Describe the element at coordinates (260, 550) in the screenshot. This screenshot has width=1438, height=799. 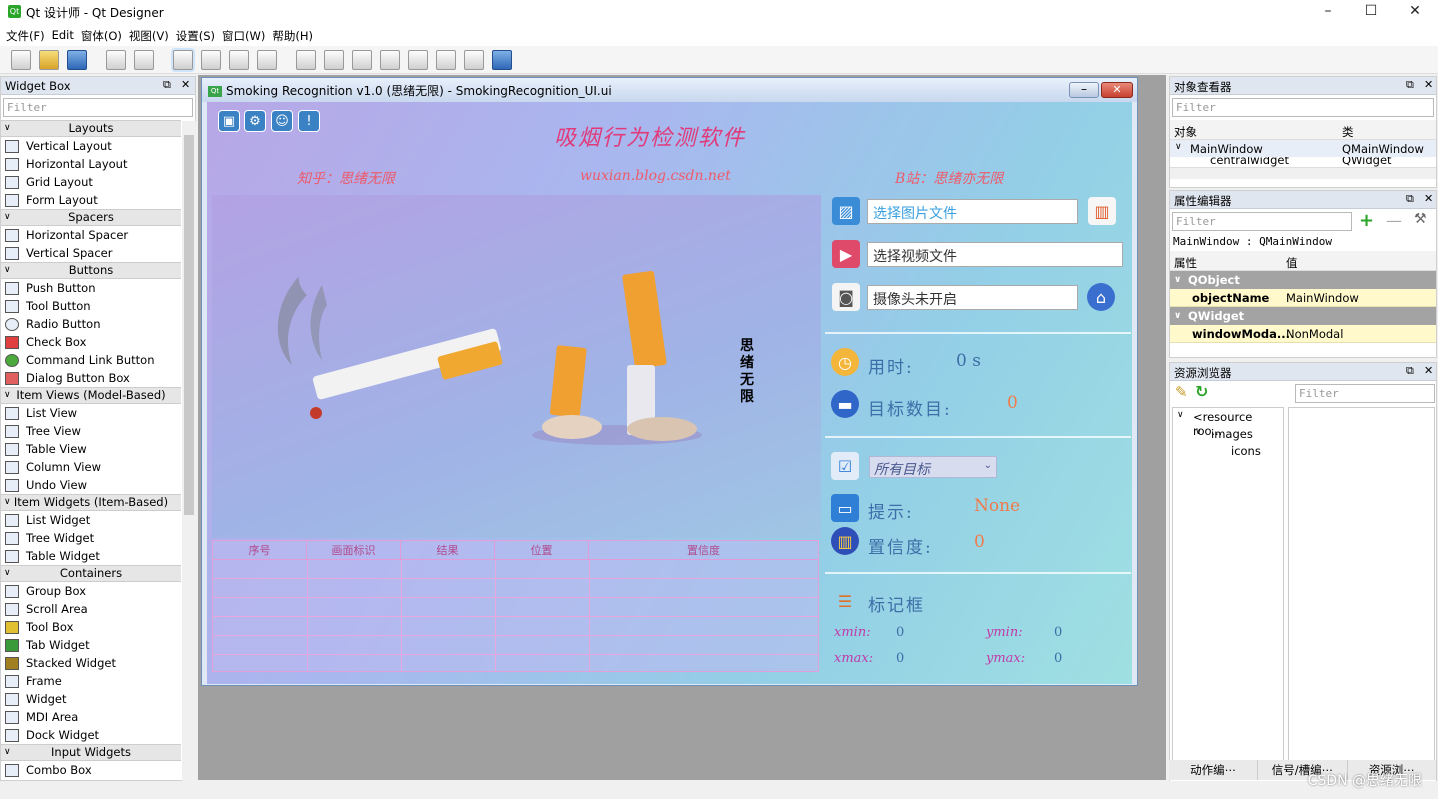
I see `col-index: 序号` at that location.